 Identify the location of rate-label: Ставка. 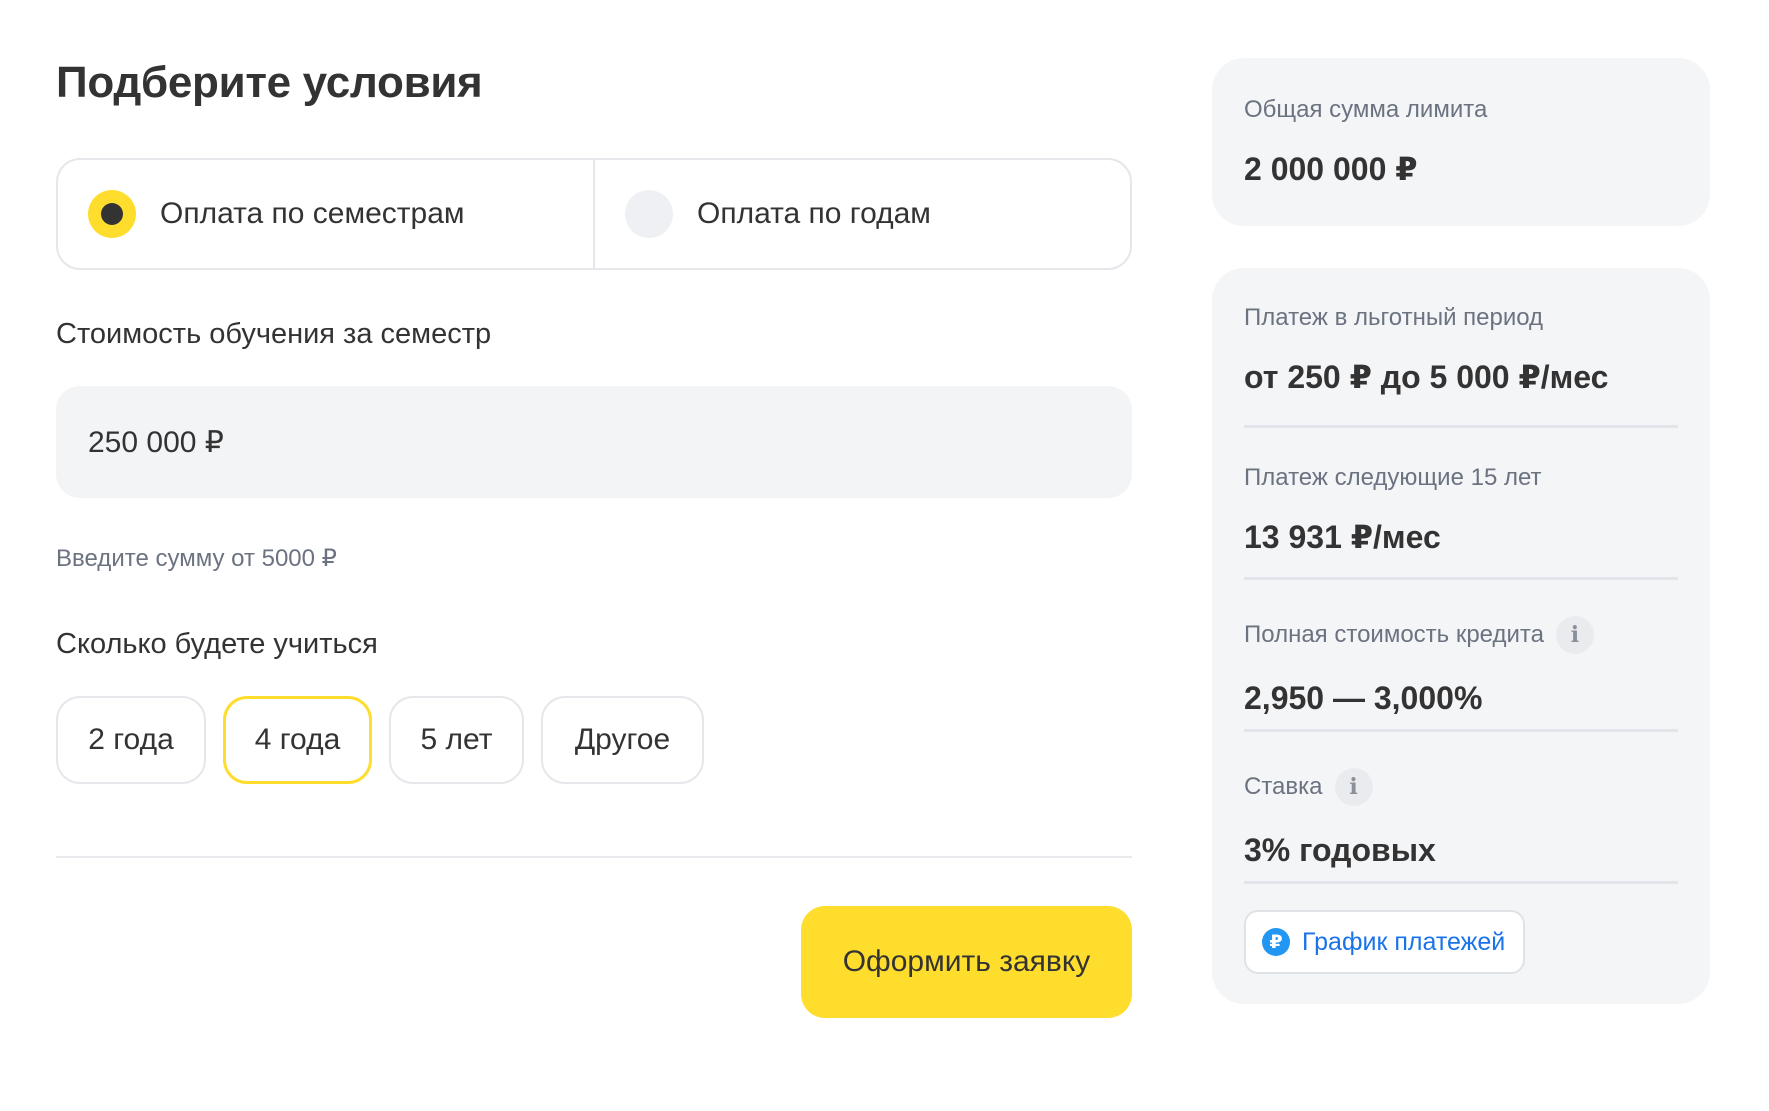
(1283, 786).